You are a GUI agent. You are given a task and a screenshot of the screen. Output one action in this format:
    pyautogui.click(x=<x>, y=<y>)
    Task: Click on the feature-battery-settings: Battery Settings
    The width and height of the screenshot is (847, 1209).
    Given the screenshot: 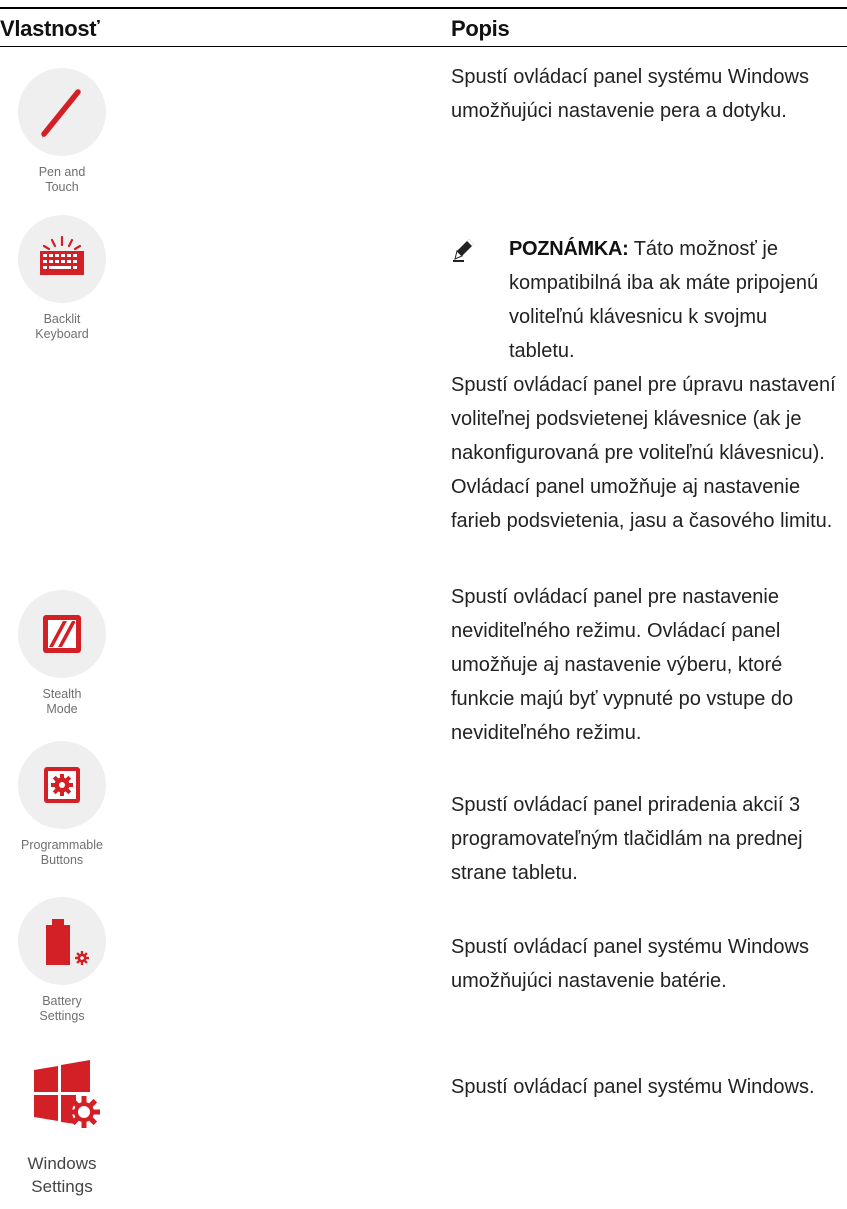 What is the action you would take?
    pyautogui.click(x=62, y=960)
    